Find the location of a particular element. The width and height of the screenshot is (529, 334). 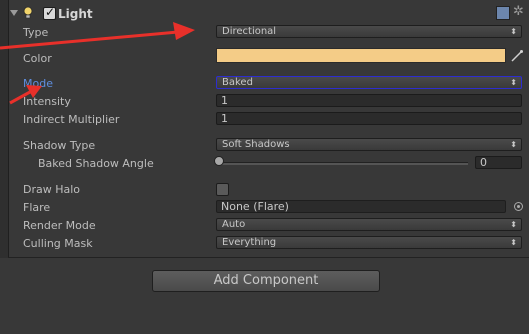

shadow-type-dropdown: Soft Shadows ⬍ is located at coordinates (369, 144).